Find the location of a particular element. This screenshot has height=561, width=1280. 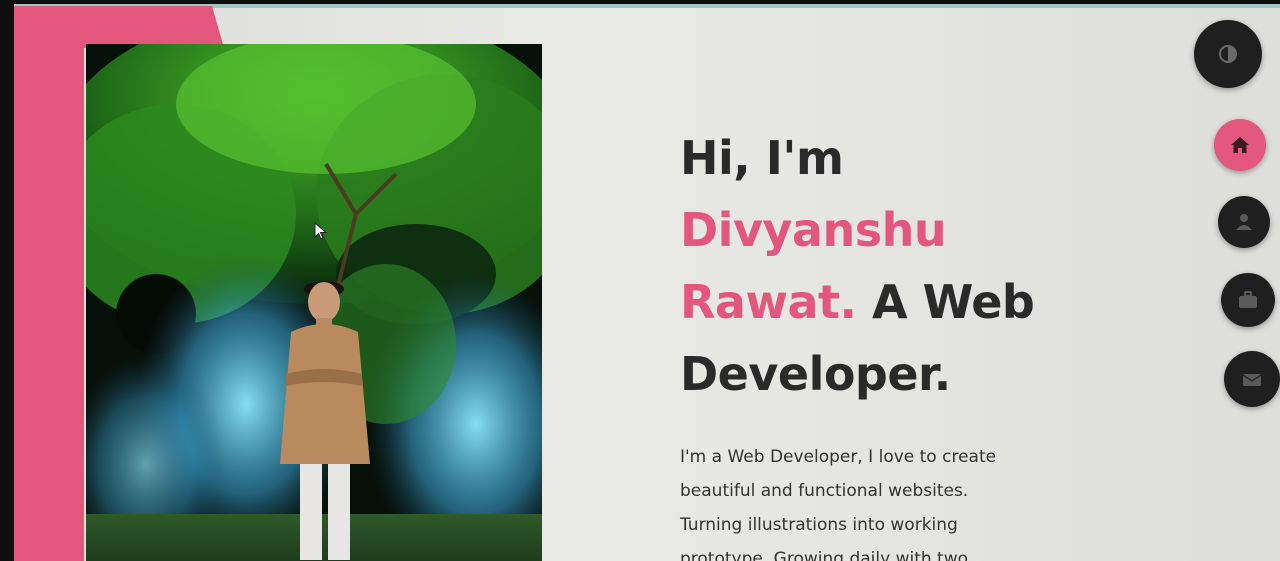

nav-portfolio-button is located at coordinates (1248, 300).